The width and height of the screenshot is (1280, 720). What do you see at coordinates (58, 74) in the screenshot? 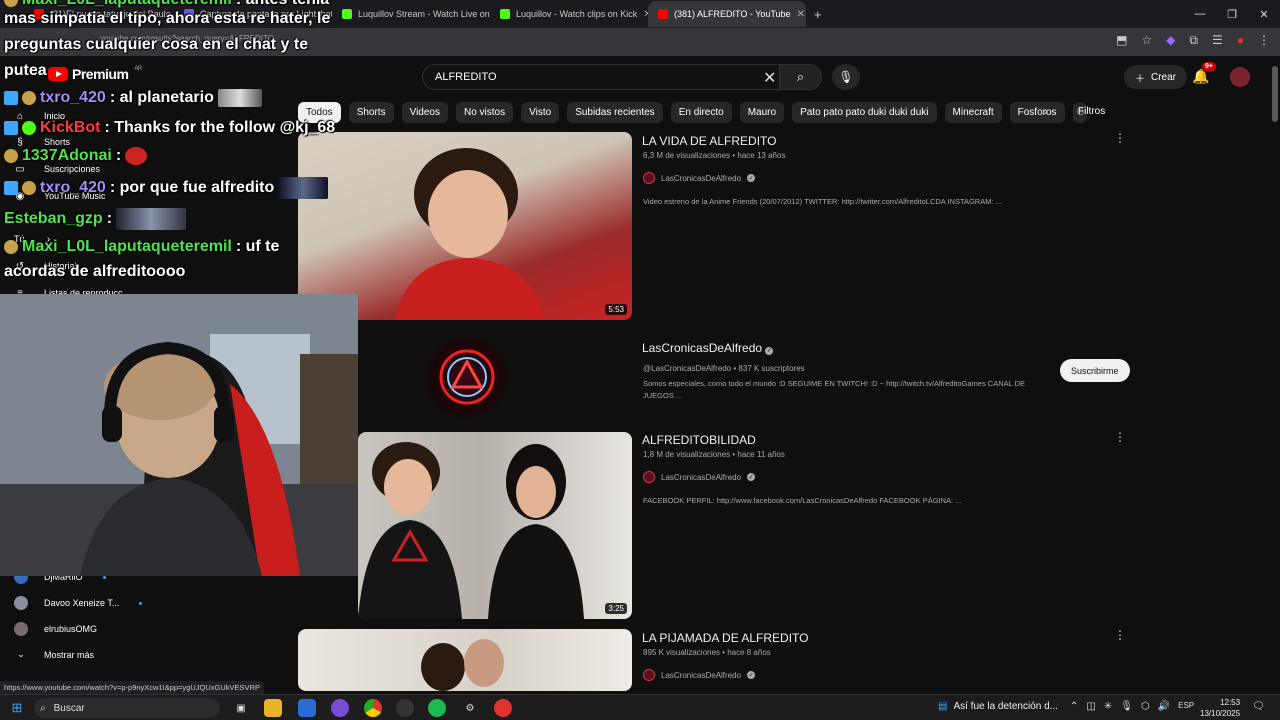
I see `youtube-logo-icon` at bounding box center [58, 74].